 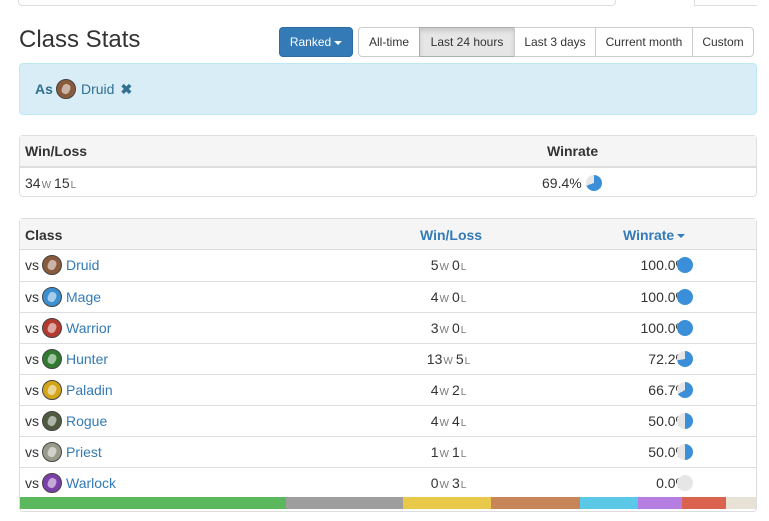 I want to click on col-winrate-sort: Winrate, so click(x=654, y=235).